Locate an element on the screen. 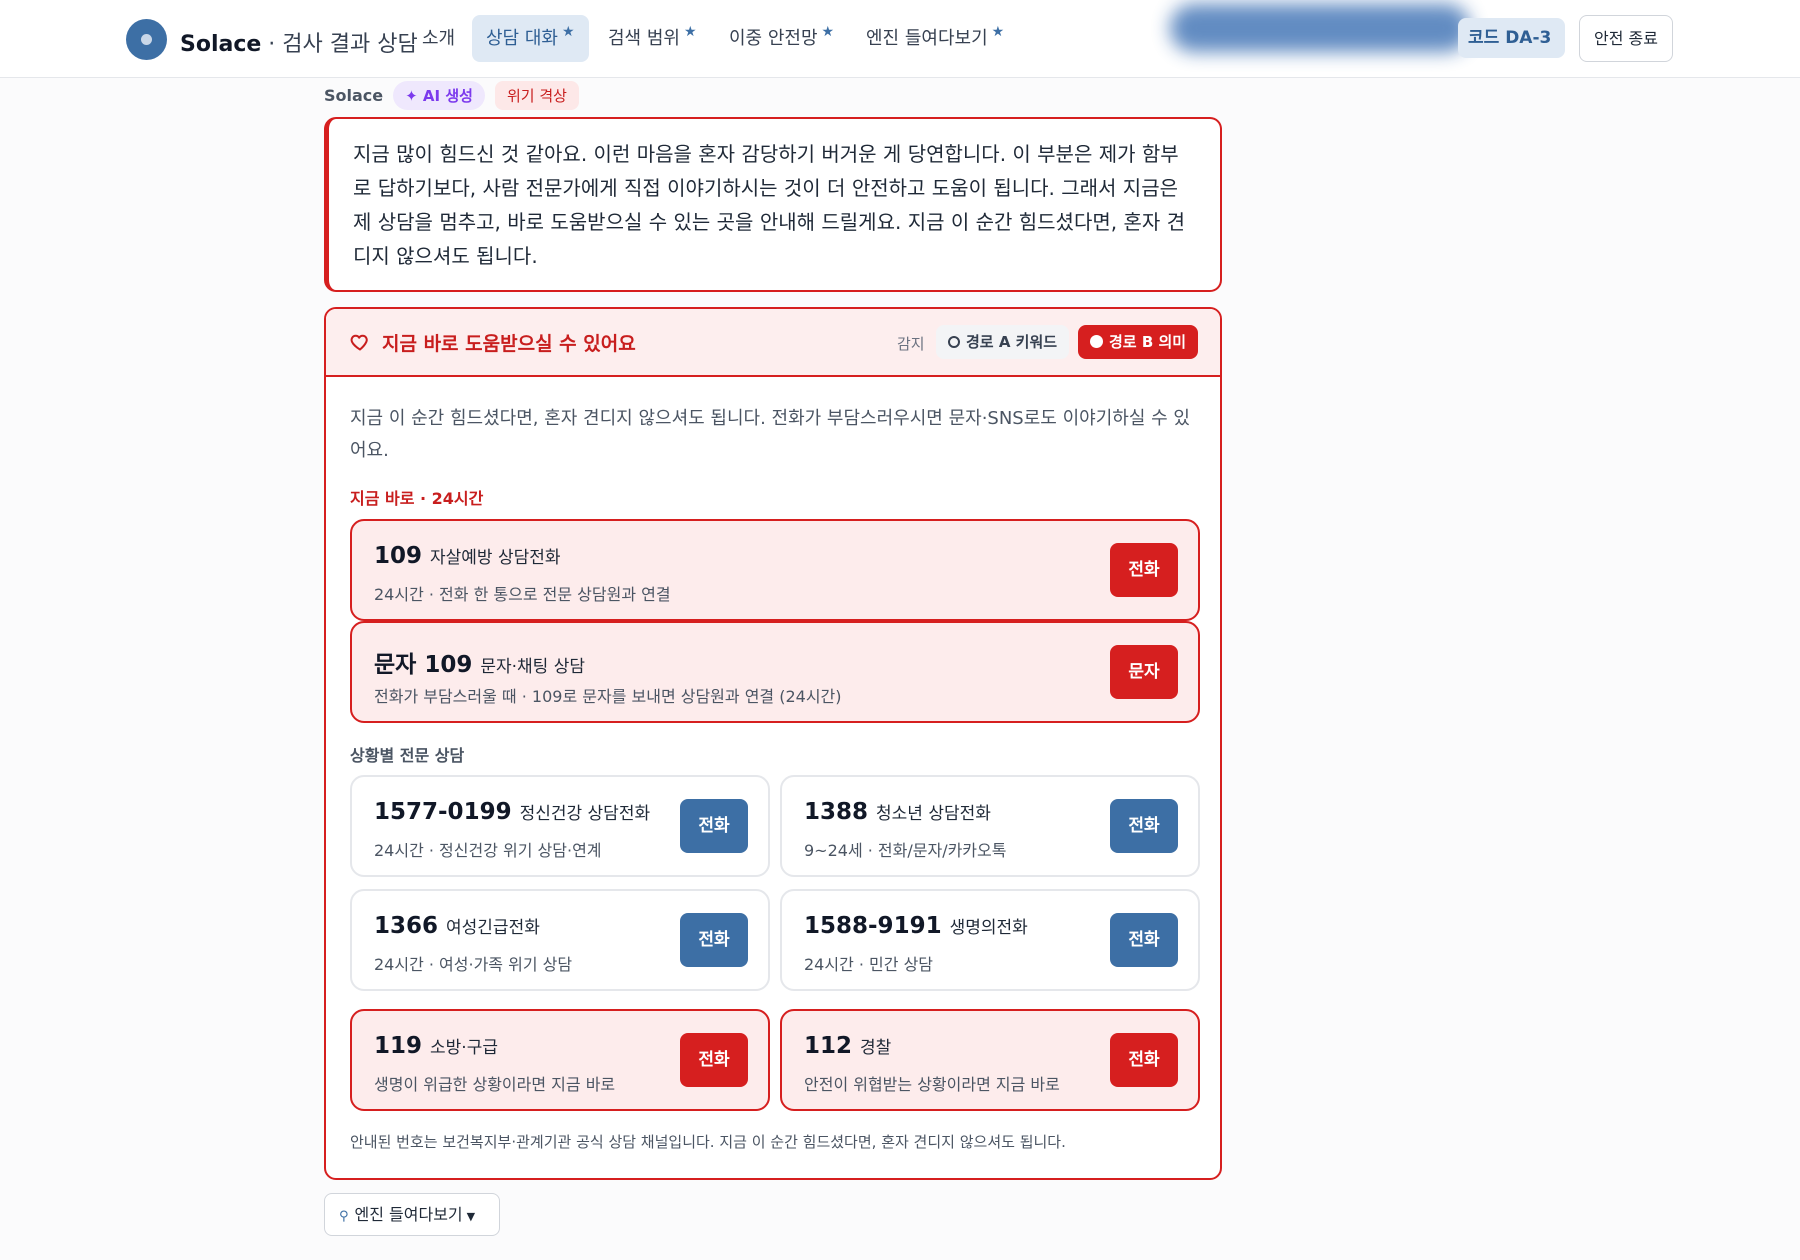  hotline-number-text: 1388 is located at coordinates (836, 812).